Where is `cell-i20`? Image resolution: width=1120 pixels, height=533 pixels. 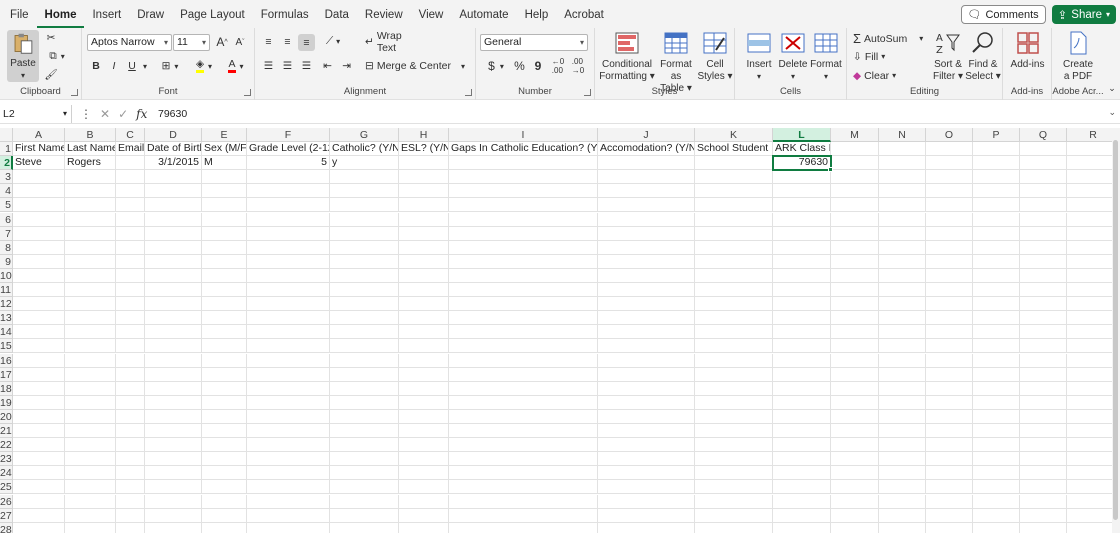 cell-i20 is located at coordinates (523, 416).